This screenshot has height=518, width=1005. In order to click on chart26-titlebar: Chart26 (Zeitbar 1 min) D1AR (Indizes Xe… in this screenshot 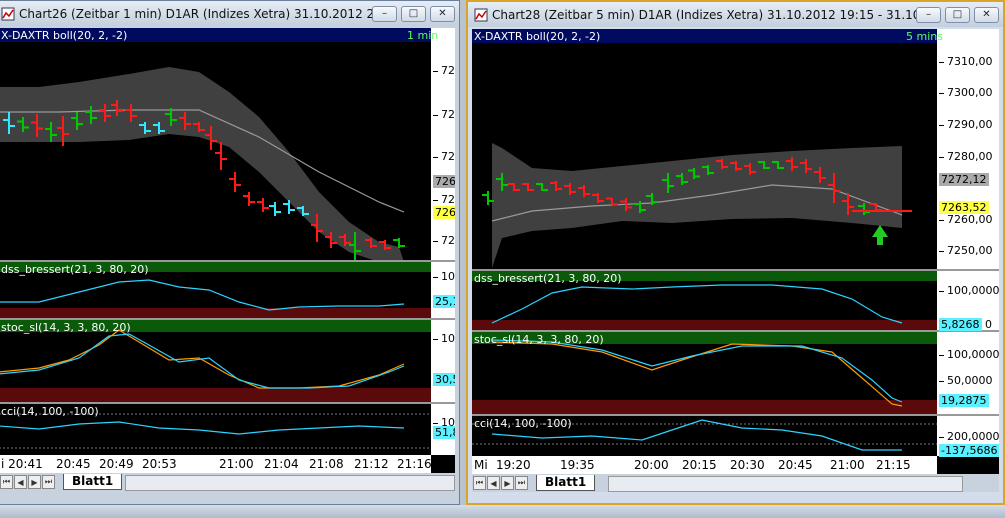, I will do `click(229, 13)`.